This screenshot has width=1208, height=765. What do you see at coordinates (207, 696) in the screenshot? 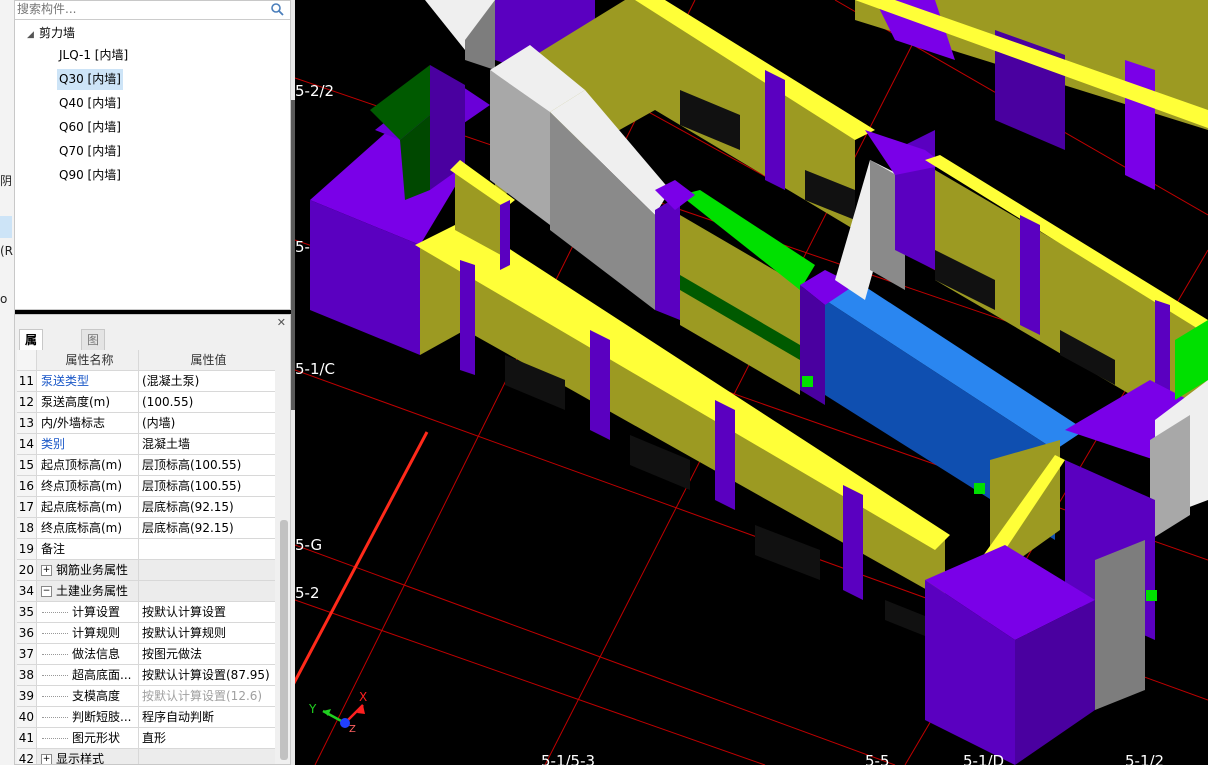
I see `property-value: 按默认计算设置(12.6)` at bounding box center [207, 696].